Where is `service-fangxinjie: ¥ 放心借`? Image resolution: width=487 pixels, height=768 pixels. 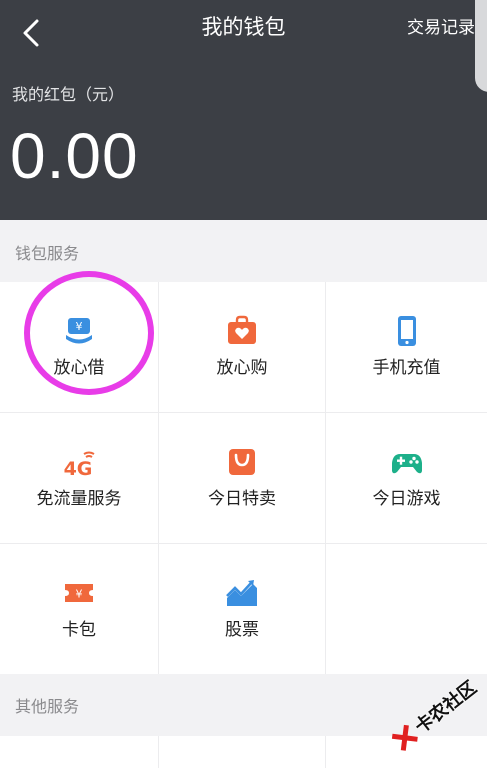 service-fangxinjie: ¥ 放心借 is located at coordinates (79, 347).